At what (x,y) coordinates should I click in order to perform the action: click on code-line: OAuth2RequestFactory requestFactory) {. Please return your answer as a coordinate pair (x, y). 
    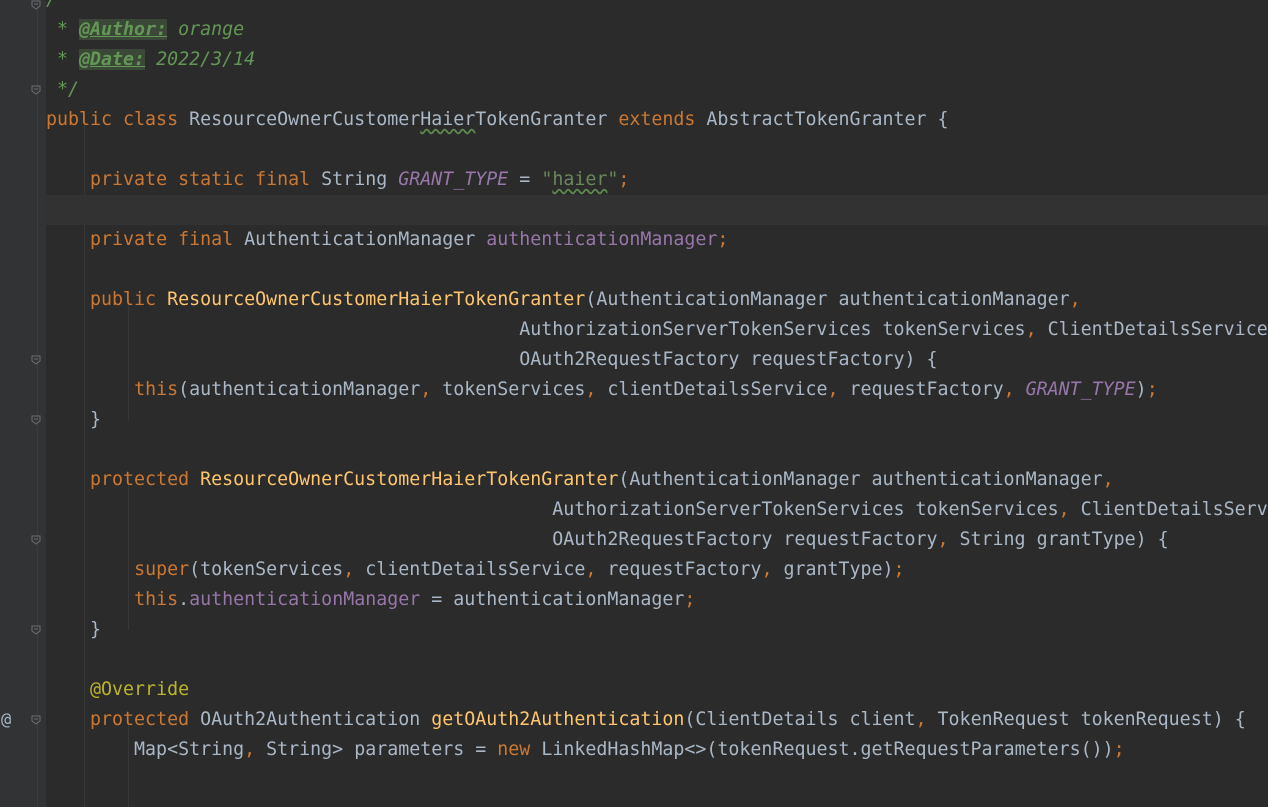
    Looking at the image, I should click on (657, 360).